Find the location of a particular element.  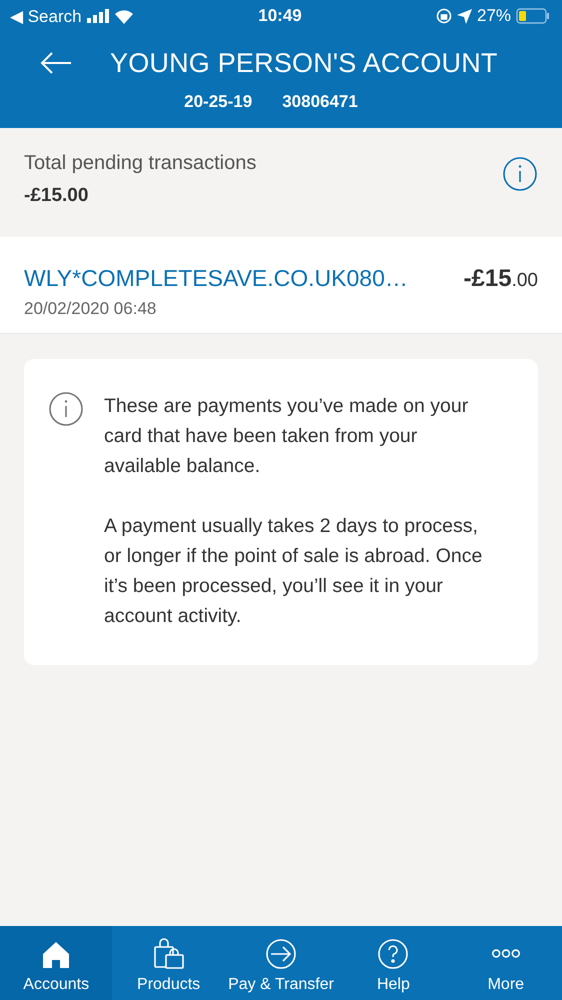

arrow-circle-icon is located at coordinates (281, 954).